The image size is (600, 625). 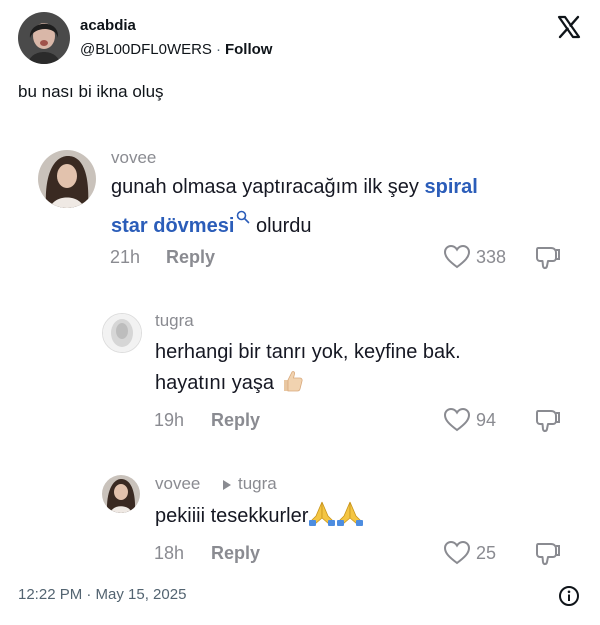 What do you see at coordinates (91, 91) in the screenshot?
I see `tweet-text: bu nası bi ikna oluş` at bounding box center [91, 91].